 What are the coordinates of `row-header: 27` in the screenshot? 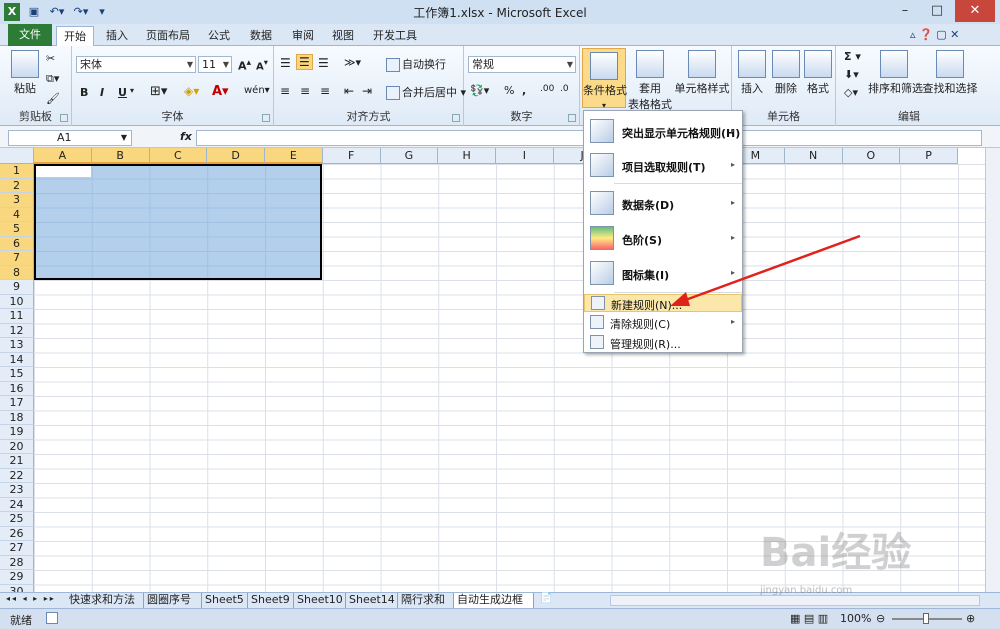 It's located at (17, 548).